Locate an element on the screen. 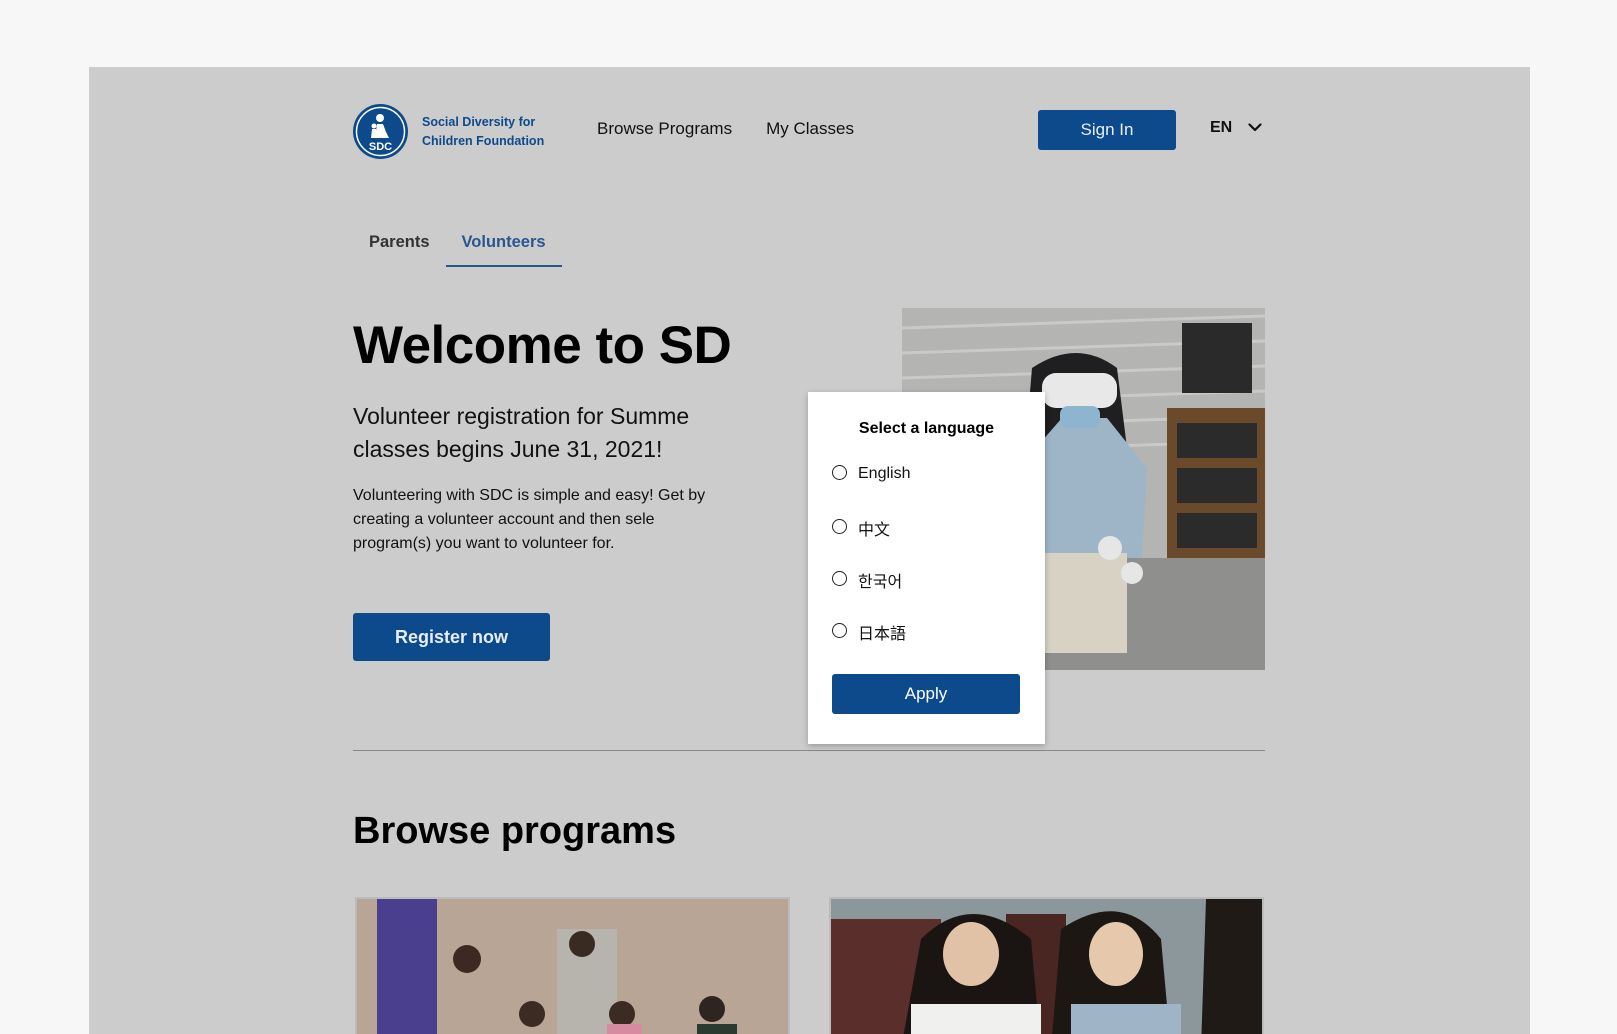  radio-korean is located at coordinates (839, 578).